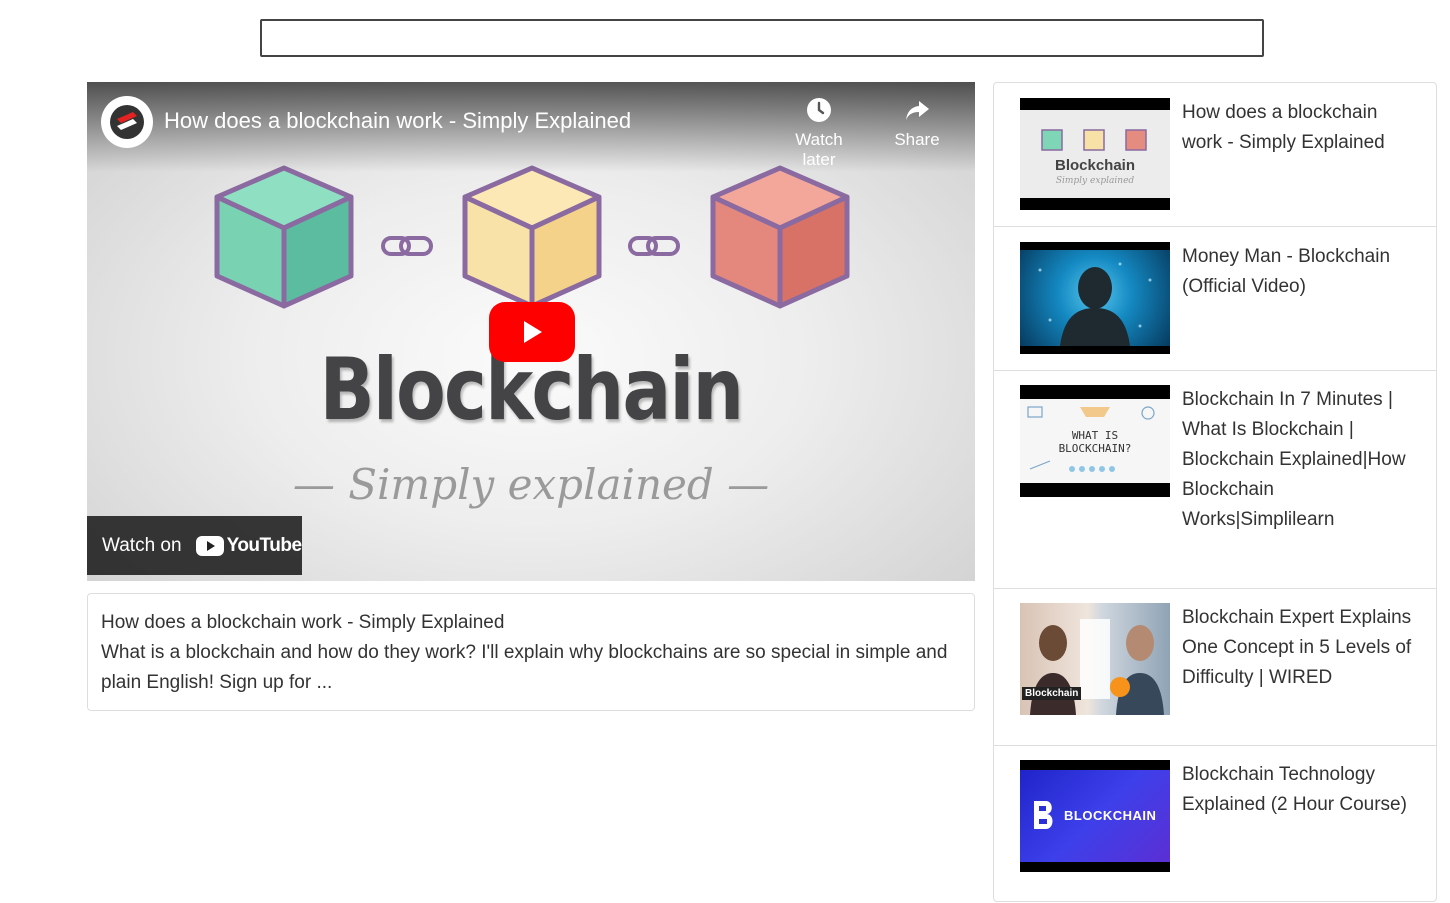 This screenshot has height=903, width=1450. What do you see at coordinates (142, 545) in the screenshot?
I see `watch-on-label: Watch on` at bounding box center [142, 545].